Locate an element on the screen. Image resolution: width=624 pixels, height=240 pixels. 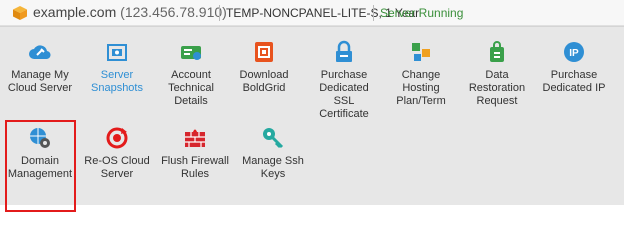
tile-label: Change Hosting Plan/Term is located at coordinates (421, 88).